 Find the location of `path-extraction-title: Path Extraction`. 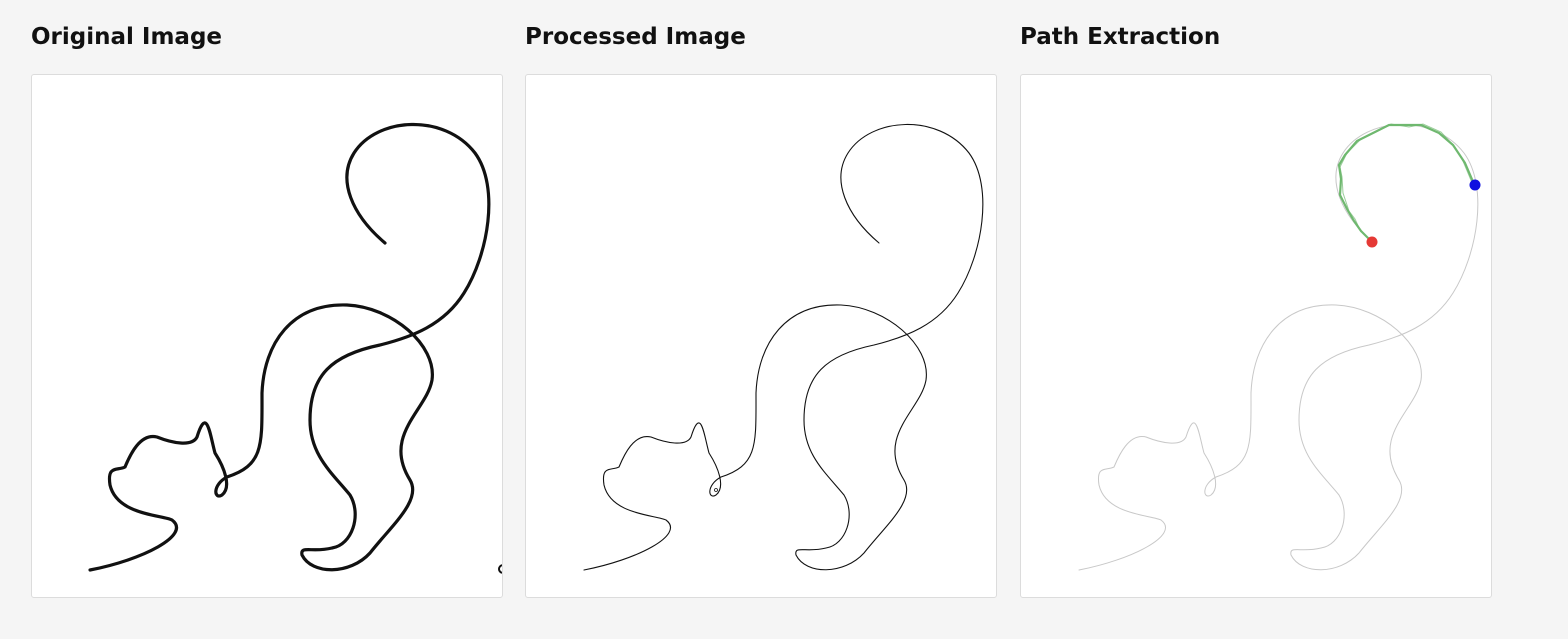

path-extraction-title: Path Extraction is located at coordinates (1120, 37).